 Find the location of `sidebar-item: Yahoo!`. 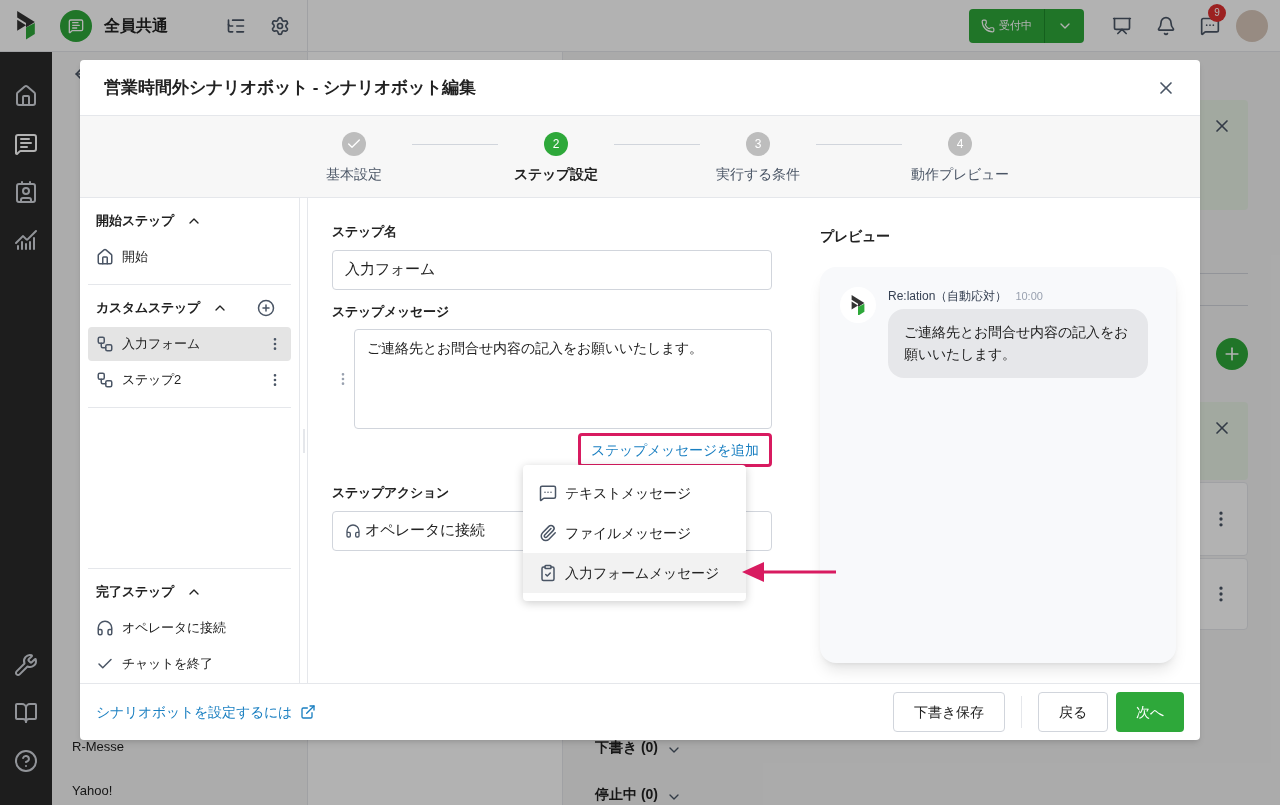

sidebar-item: Yahoo! is located at coordinates (92, 790).